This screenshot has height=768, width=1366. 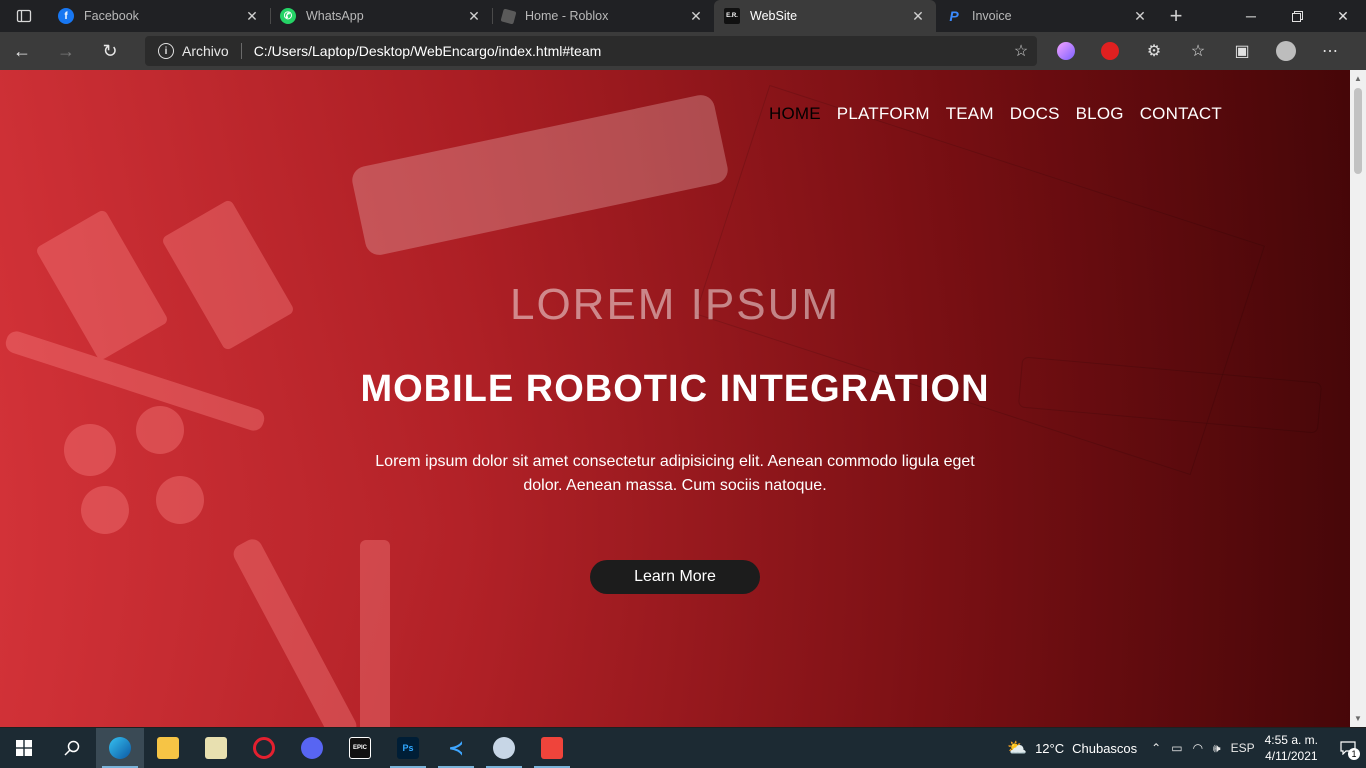 I want to click on back-icon: ←, so click(x=22, y=51).